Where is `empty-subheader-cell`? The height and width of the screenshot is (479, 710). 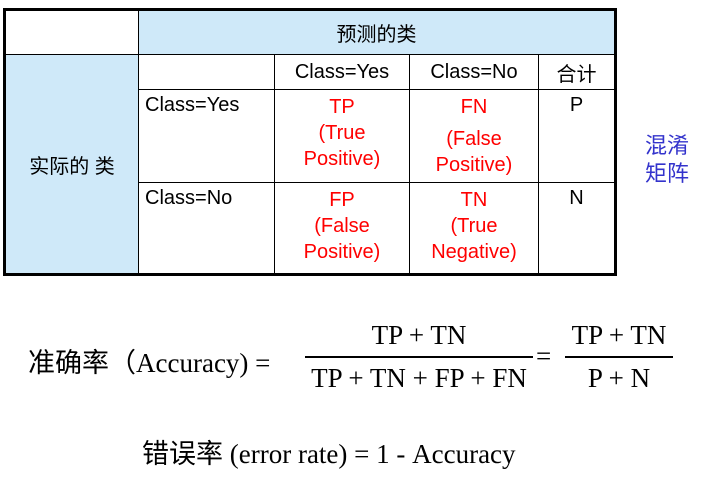 empty-subheader-cell is located at coordinates (206, 72).